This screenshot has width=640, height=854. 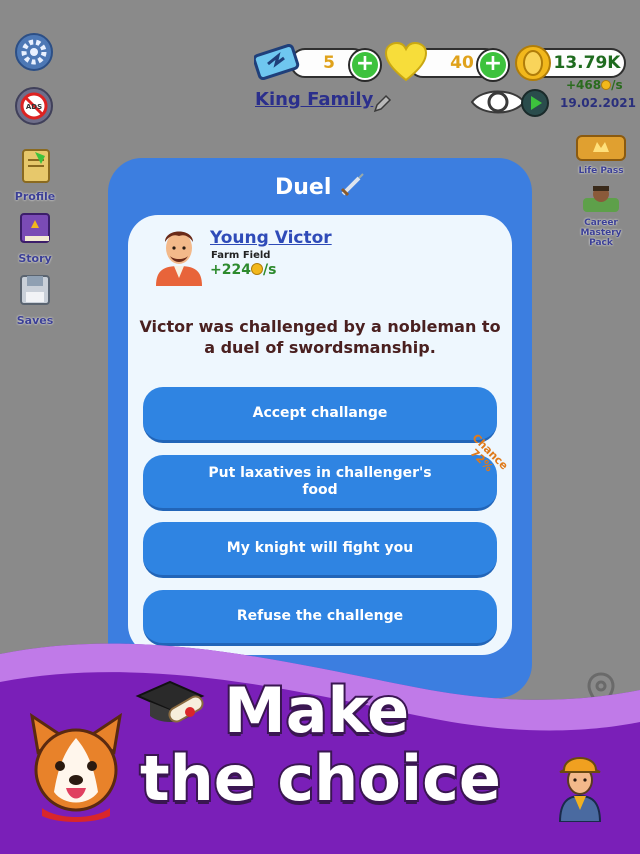 What do you see at coordinates (598, 103) in the screenshot?
I see `game-date: 19.02.2021` at bounding box center [598, 103].